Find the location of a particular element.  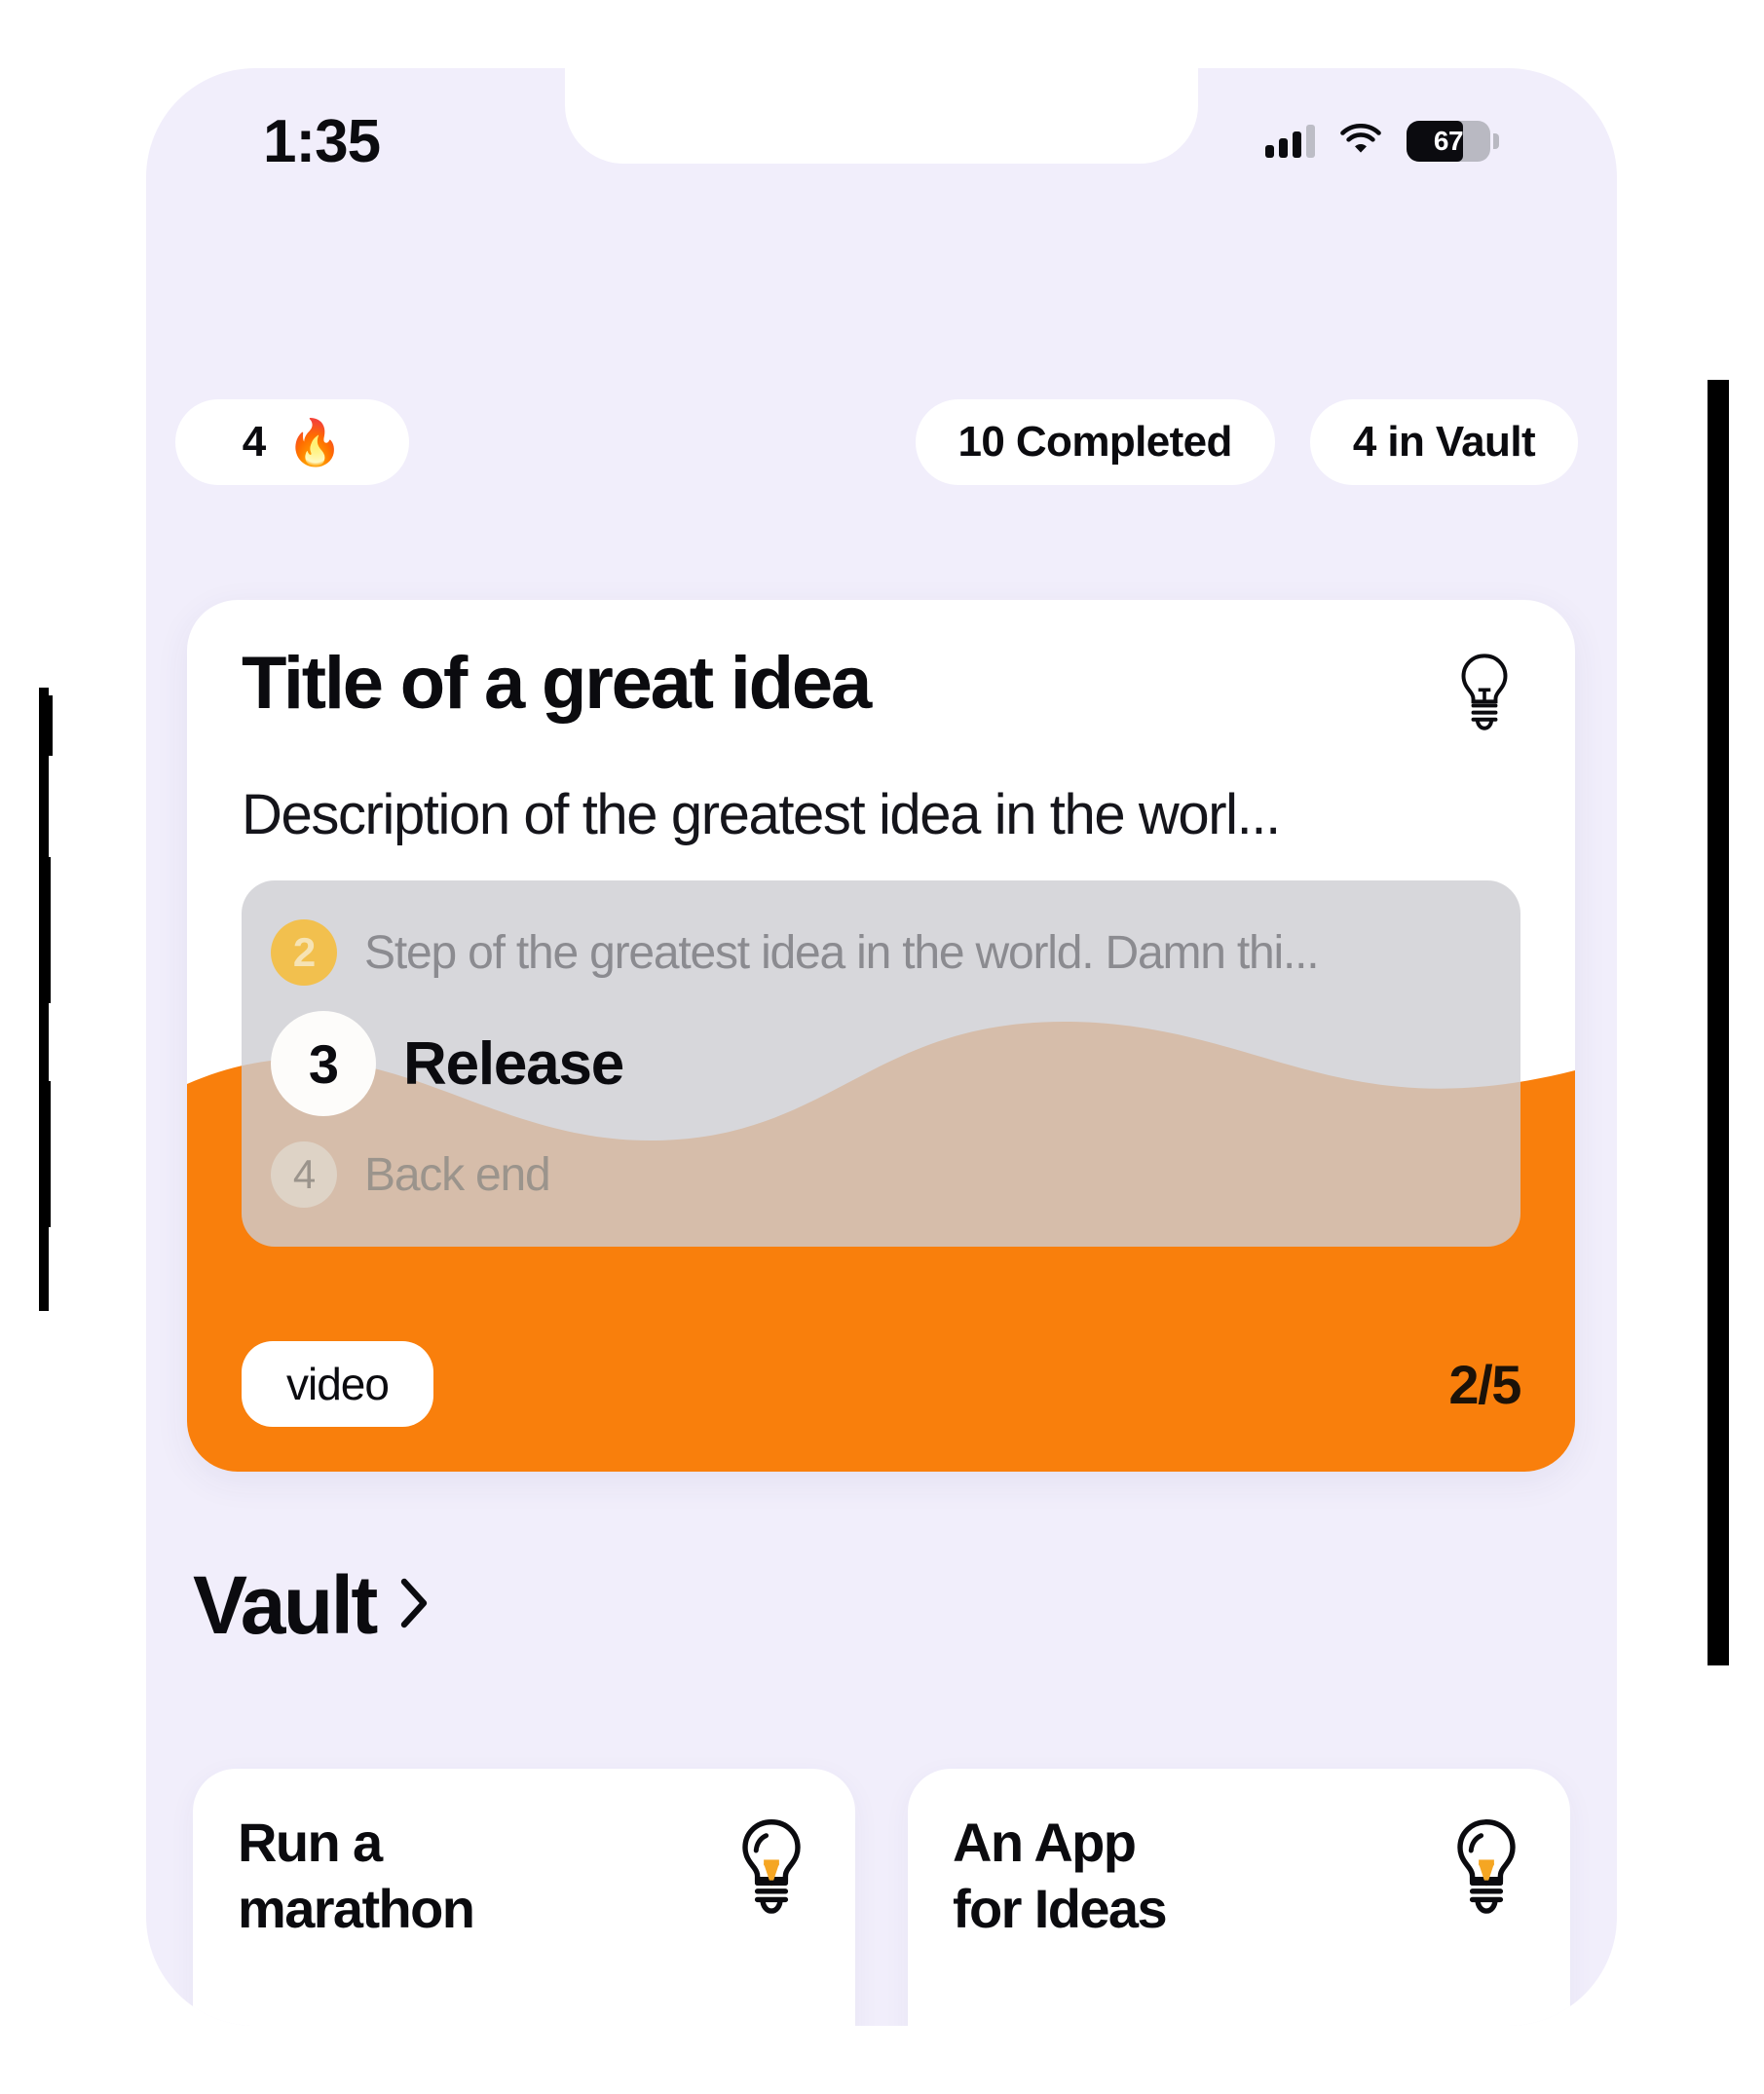

step-row-3: 3 Release is located at coordinates (881, 1064).